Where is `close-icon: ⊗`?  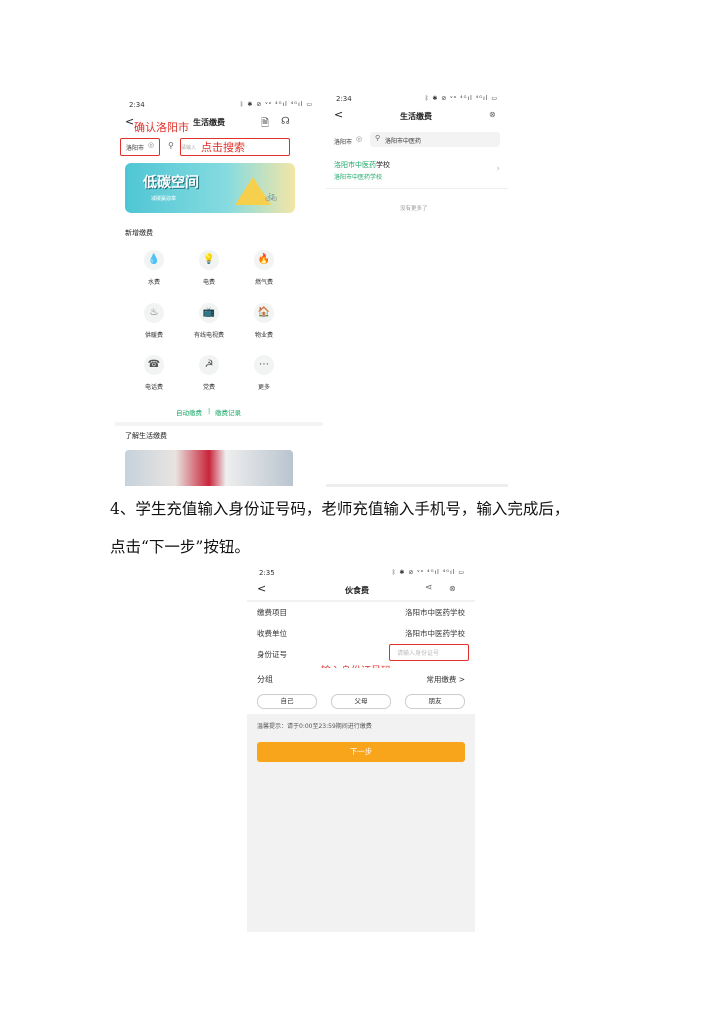 close-icon: ⊗ is located at coordinates (452, 588).